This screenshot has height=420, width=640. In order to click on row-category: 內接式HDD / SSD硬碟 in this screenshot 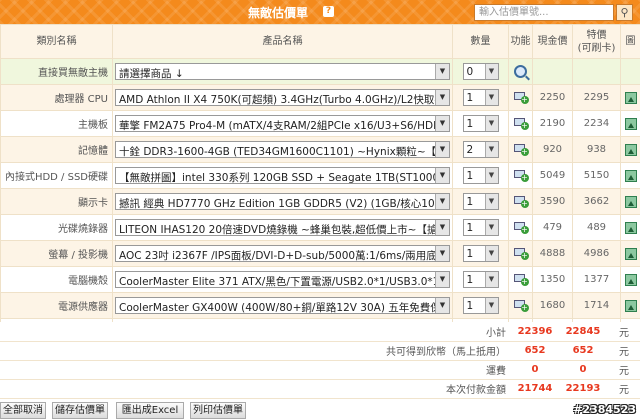, I will do `click(56, 175)`.